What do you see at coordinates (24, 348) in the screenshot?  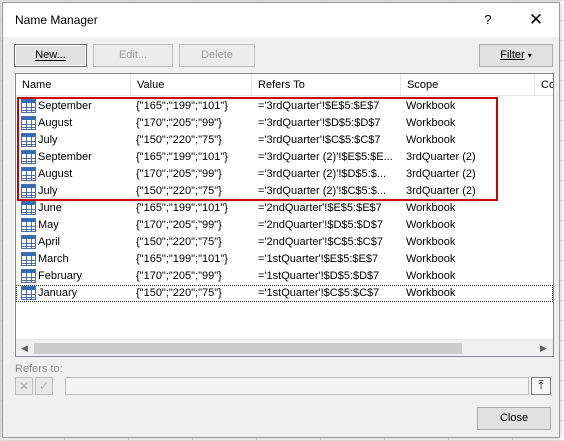 I see `scroll-left-icon: ◀` at bounding box center [24, 348].